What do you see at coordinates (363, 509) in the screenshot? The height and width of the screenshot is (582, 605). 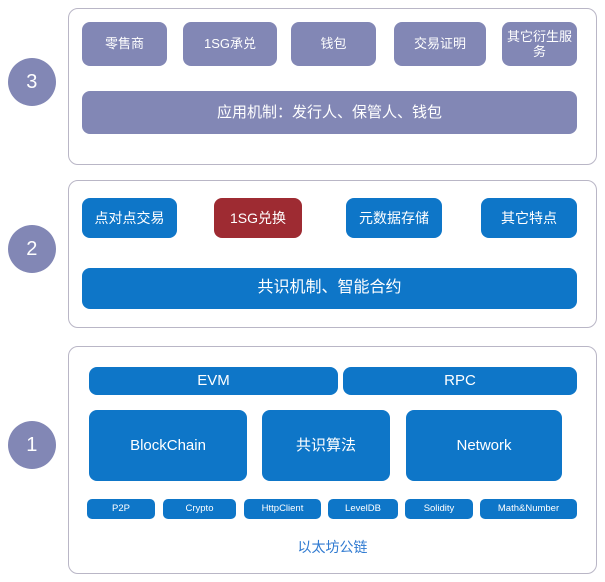 I see `layer1-box-leveldb: LevelDB` at bounding box center [363, 509].